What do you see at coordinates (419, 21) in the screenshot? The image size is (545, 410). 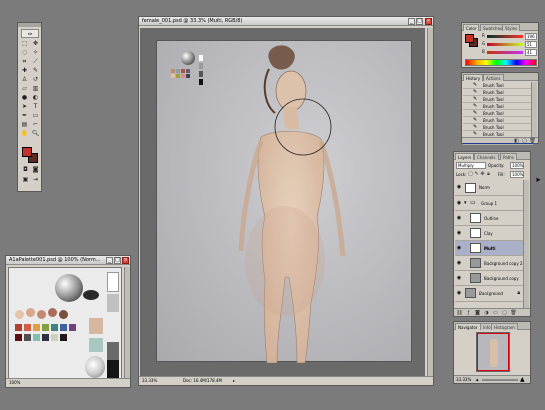 I see `maximize-button: □` at bounding box center [419, 21].